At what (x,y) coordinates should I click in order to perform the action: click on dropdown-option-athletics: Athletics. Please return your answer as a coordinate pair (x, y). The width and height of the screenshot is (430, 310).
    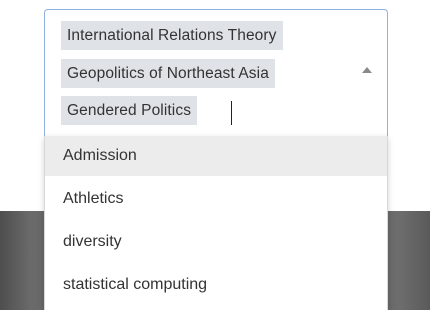
    Looking at the image, I should click on (216, 199).